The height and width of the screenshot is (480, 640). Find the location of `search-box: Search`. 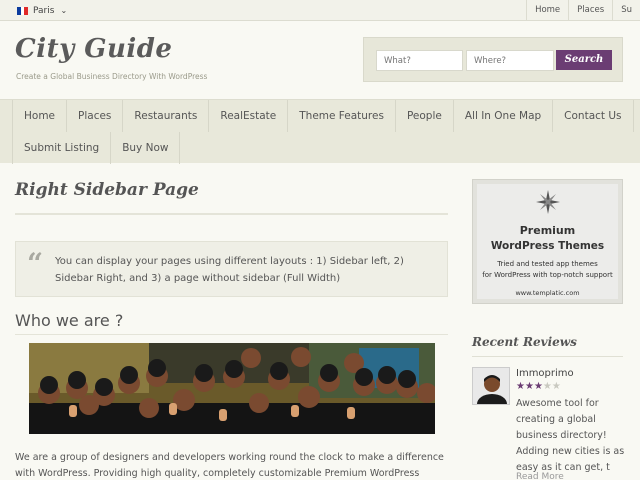

search-box: Search is located at coordinates (493, 59).